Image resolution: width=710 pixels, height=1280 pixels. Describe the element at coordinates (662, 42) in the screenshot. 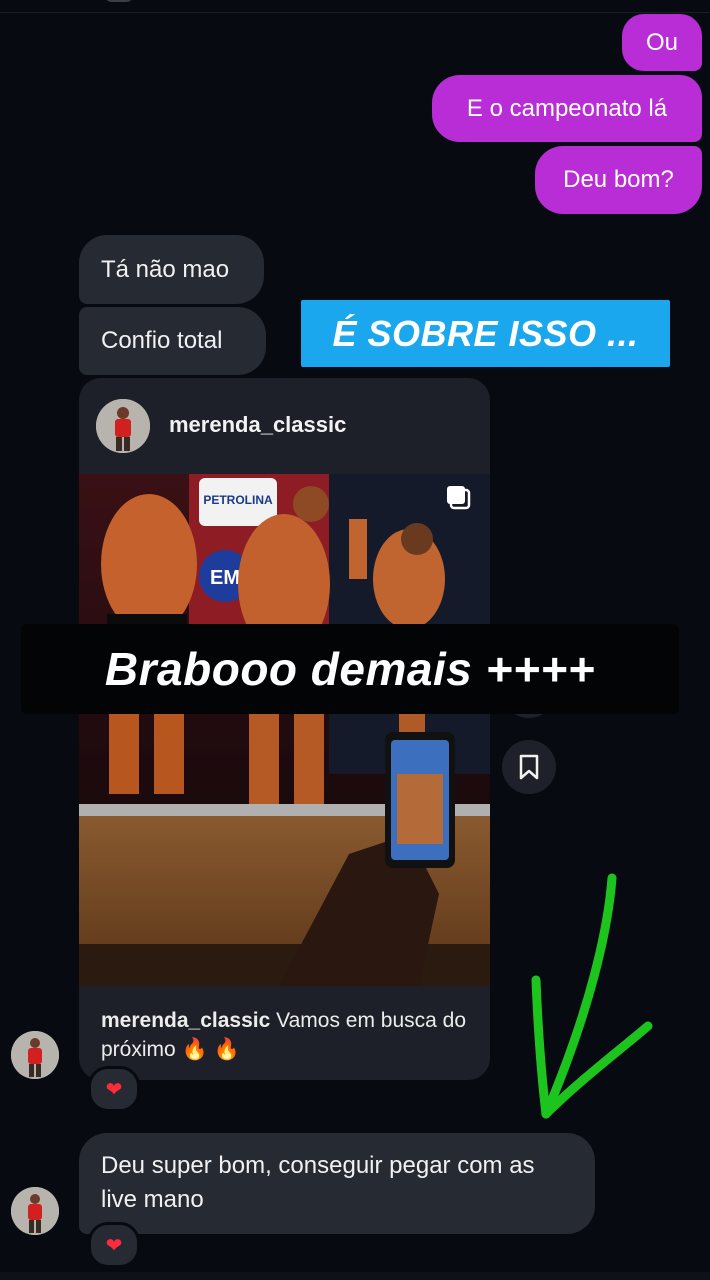

I see `message-out-ou: Ou` at that location.